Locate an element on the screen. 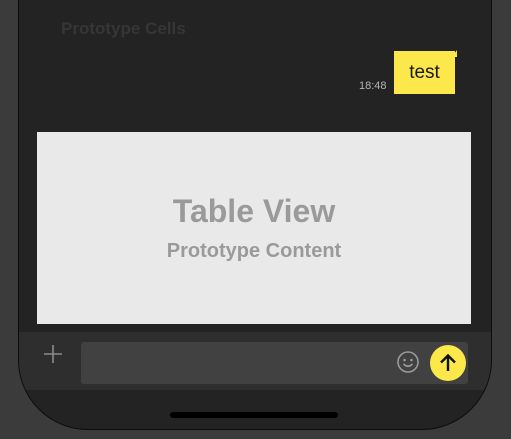  send-button is located at coordinates (448, 363).